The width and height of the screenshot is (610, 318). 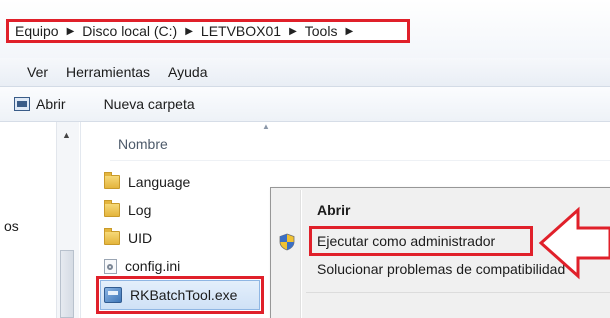 I want to click on file-name: UID, so click(x=140, y=238).